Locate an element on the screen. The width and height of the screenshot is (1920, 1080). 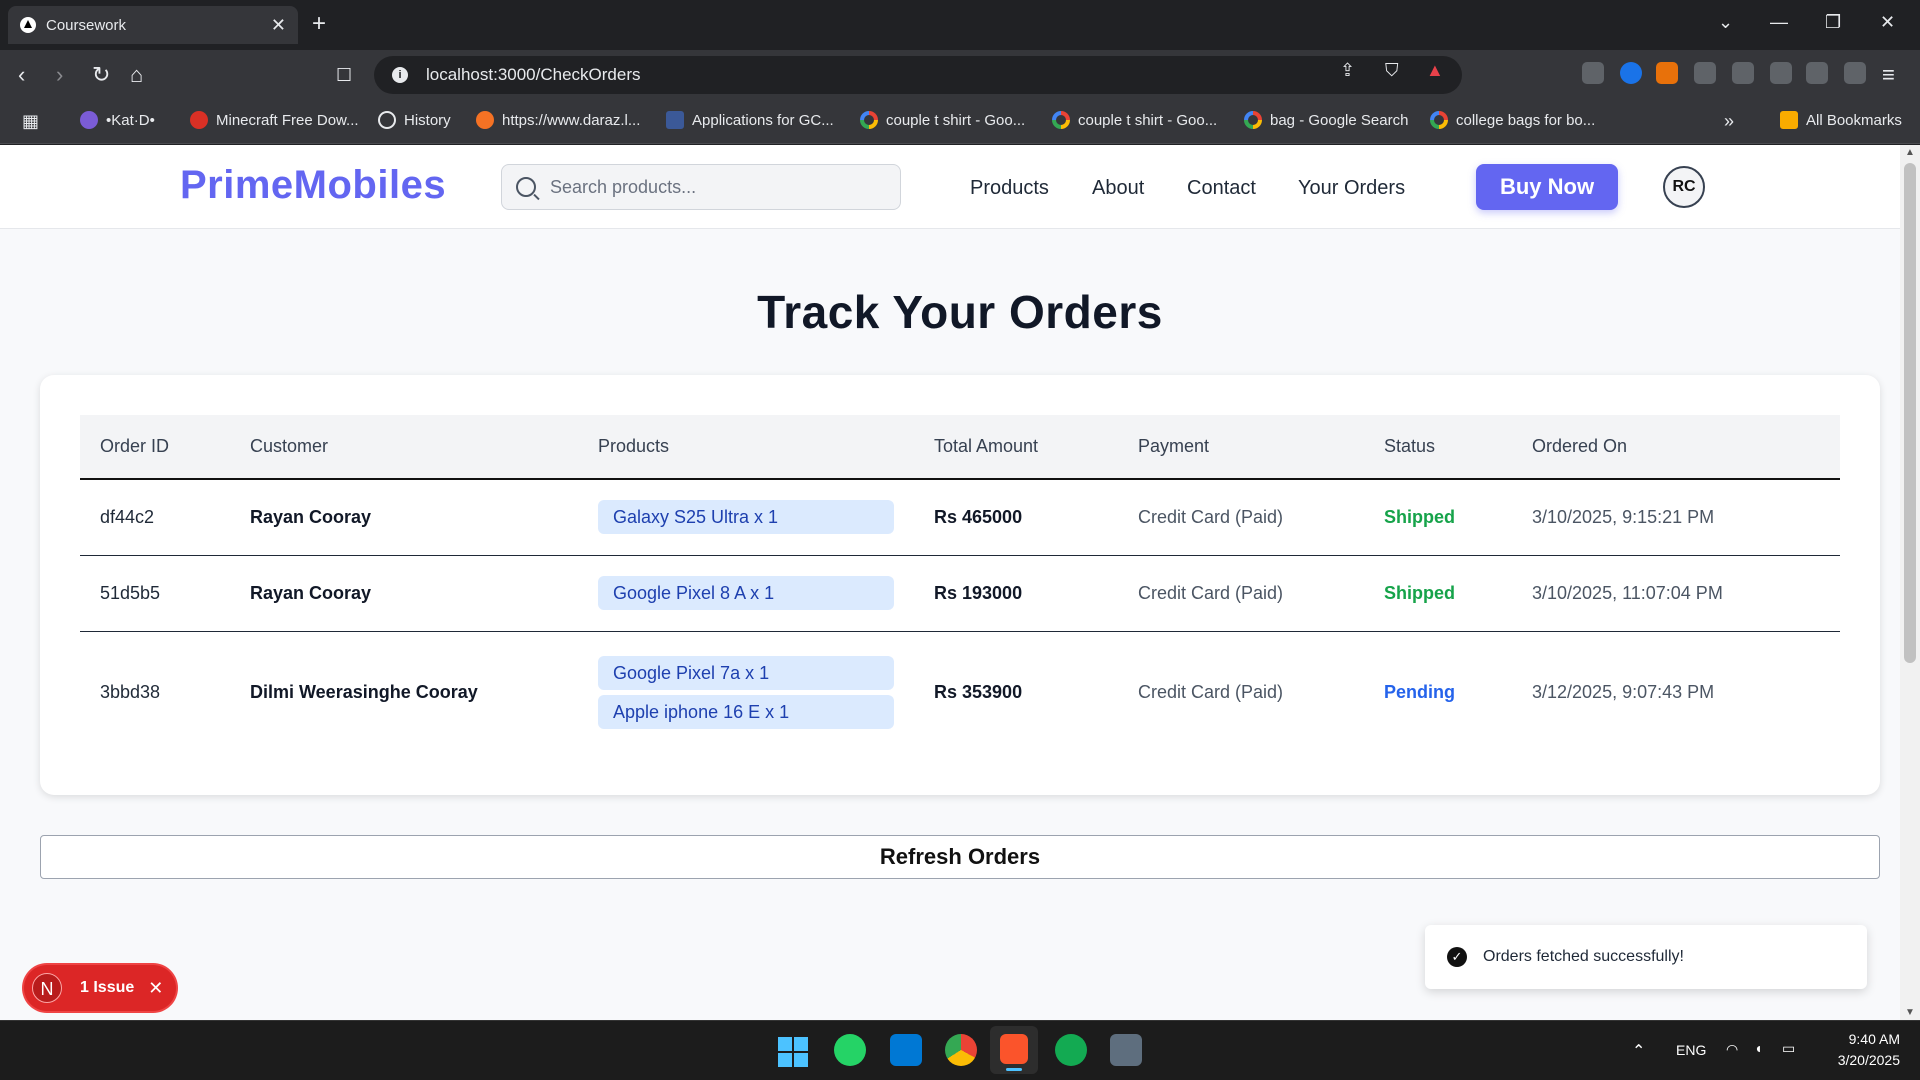
brave-shield-icon: ⛉ is located at coordinates (1392, 70).